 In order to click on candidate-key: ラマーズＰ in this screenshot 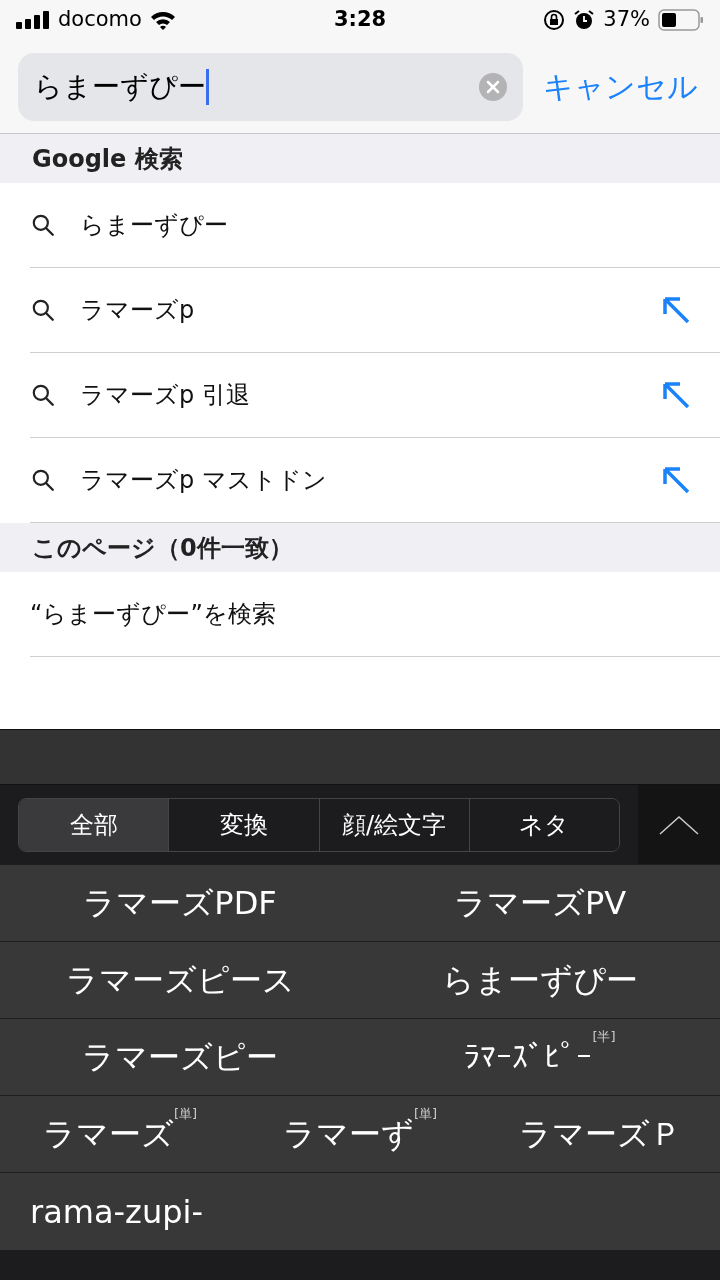, I will do `click(600, 1134)`.